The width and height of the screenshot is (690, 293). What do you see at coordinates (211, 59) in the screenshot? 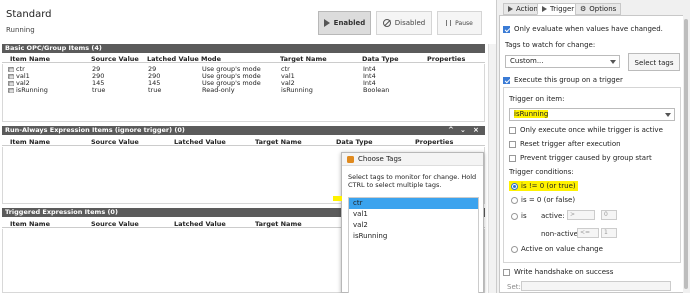
I see `col-mode: Mode` at bounding box center [211, 59].